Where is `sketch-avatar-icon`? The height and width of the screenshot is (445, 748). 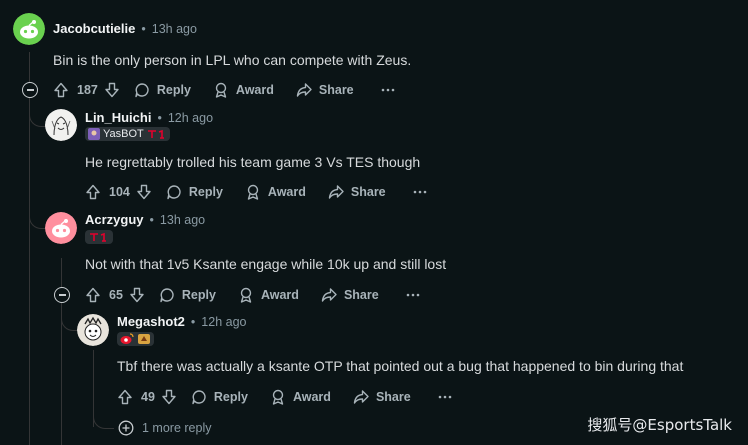
sketch-avatar-icon is located at coordinates (61, 125).